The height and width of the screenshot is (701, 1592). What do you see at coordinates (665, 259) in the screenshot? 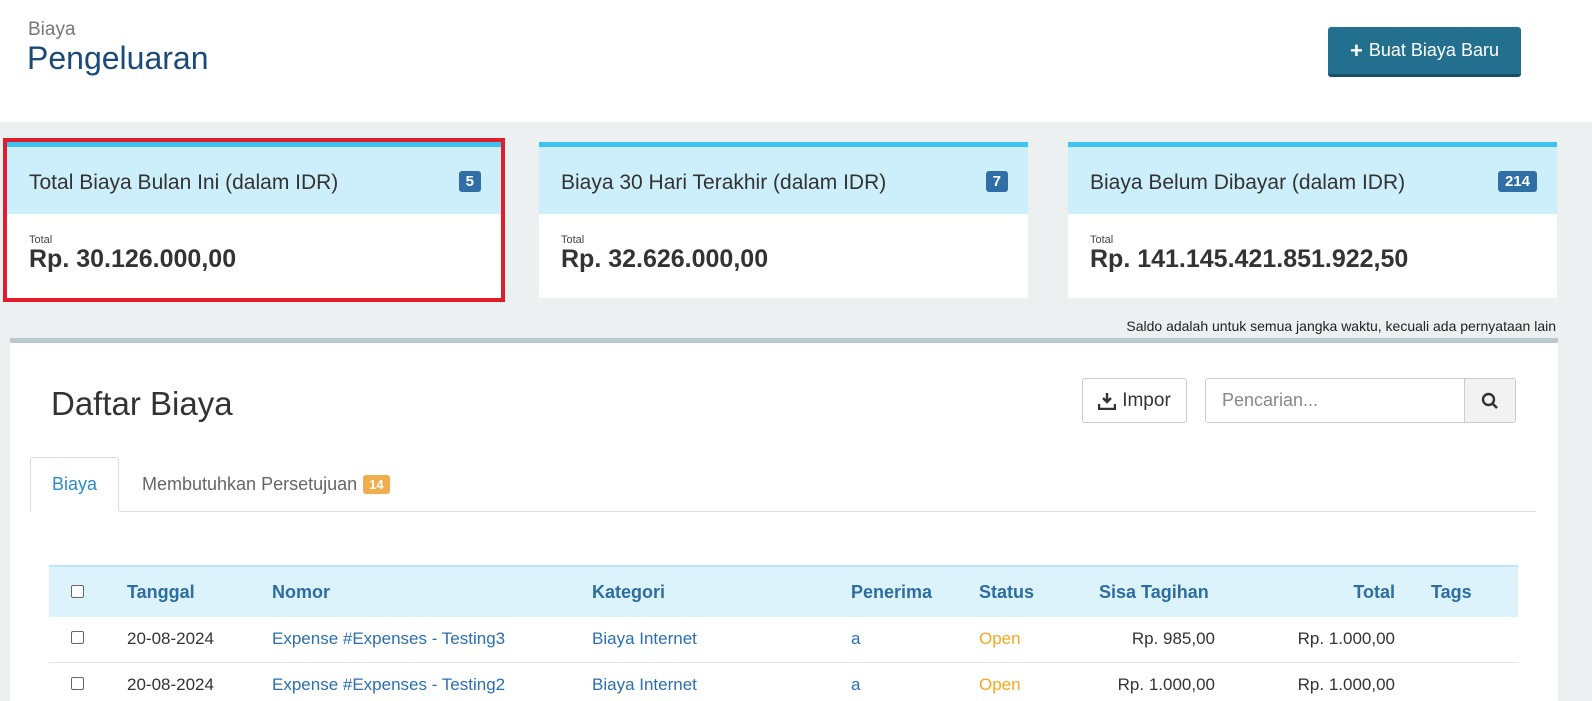
I see `card-value: Rp. 32.626.000,00` at bounding box center [665, 259].